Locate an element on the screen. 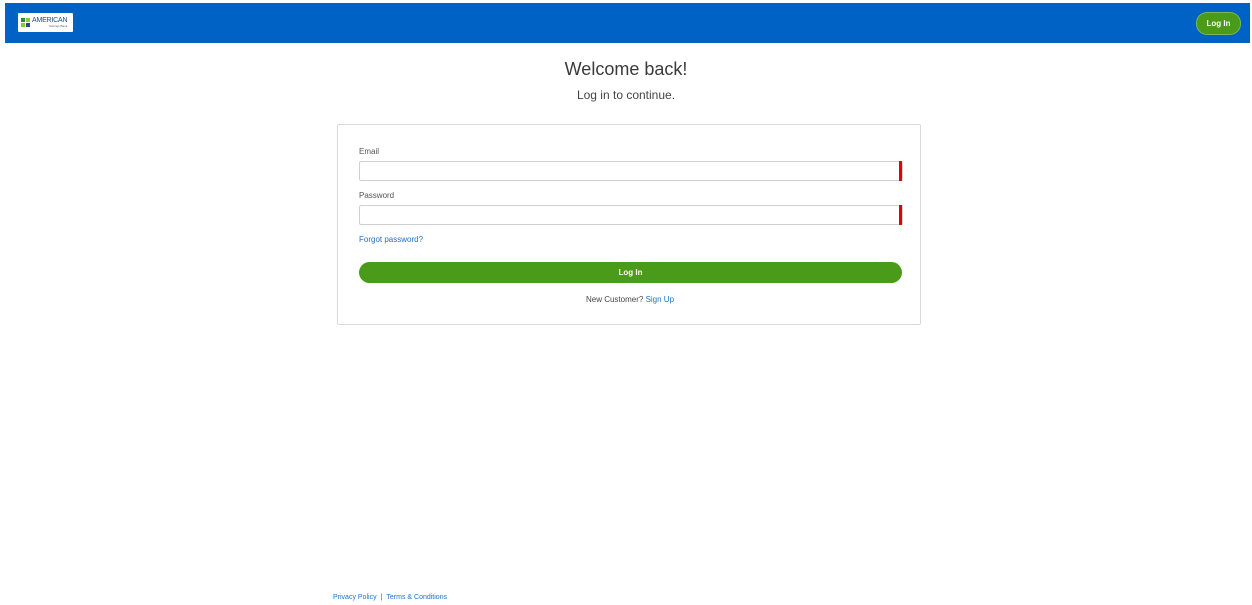 The height and width of the screenshot is (605, 1252). logo-mark-icon is located at coordinates (25, 22).